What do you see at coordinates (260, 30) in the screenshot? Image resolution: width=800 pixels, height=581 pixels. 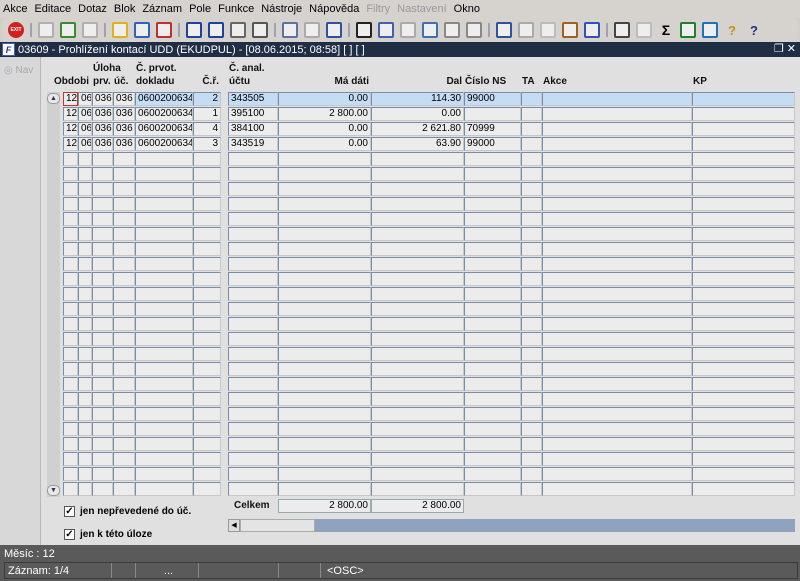 I see `filter-icon` at bounding box center [260, 30].